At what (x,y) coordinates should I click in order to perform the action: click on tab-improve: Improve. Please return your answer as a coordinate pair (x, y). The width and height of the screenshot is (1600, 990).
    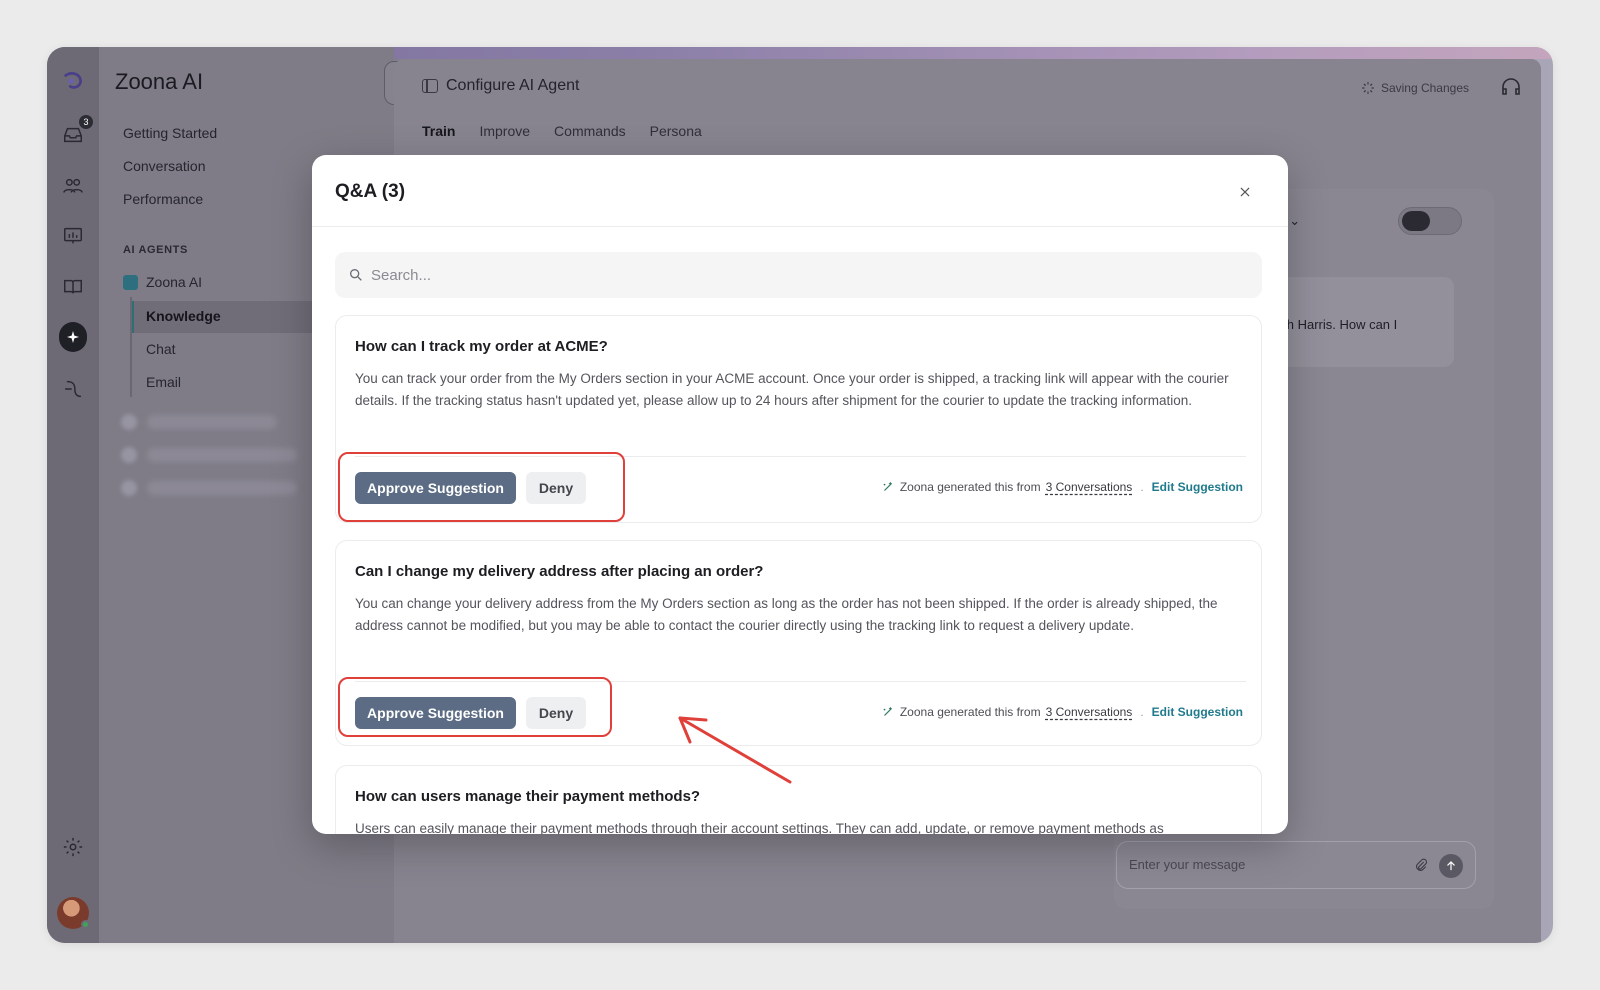
    Looking at the image, I should click on (504, 131).